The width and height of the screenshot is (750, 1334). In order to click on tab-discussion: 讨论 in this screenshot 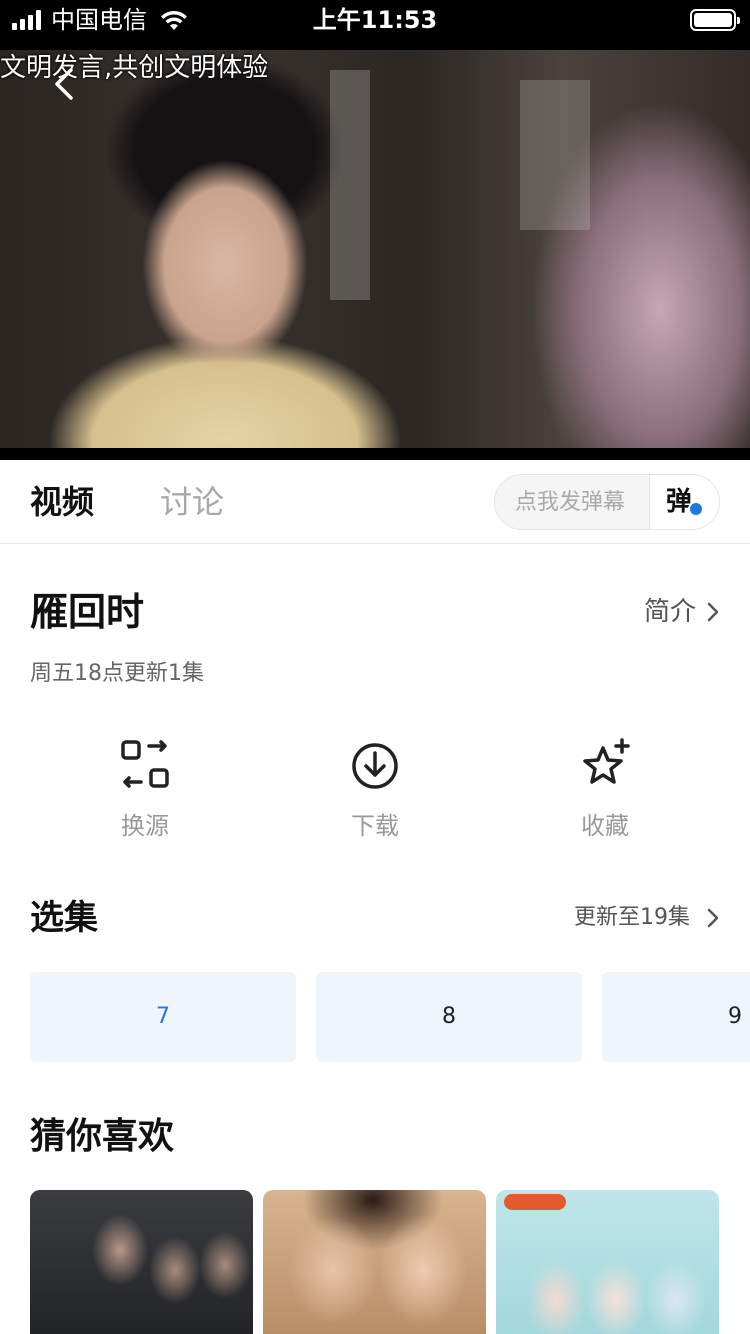, I will do `click(192, 502)`.